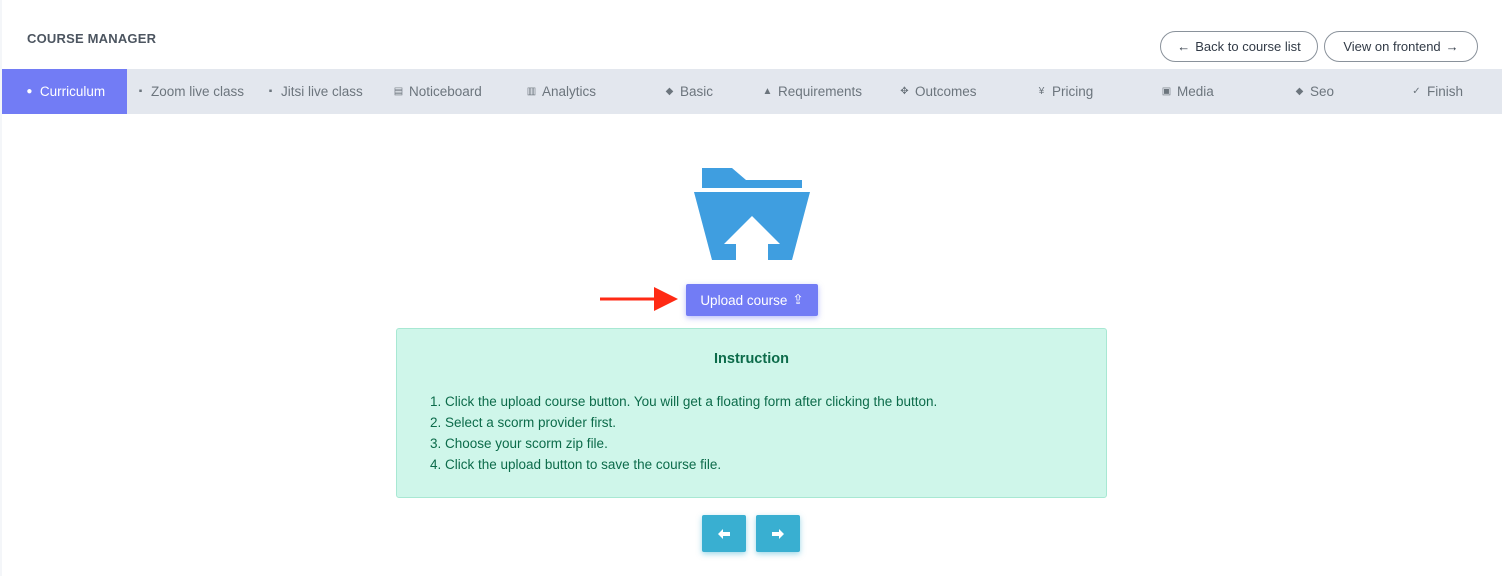 The width and height of the screenshot is (1502, 576). What do you see at coordinates (1195, 91) in the screenshot?
I see `tab-label: Media` at bounding box center [1195, 91].